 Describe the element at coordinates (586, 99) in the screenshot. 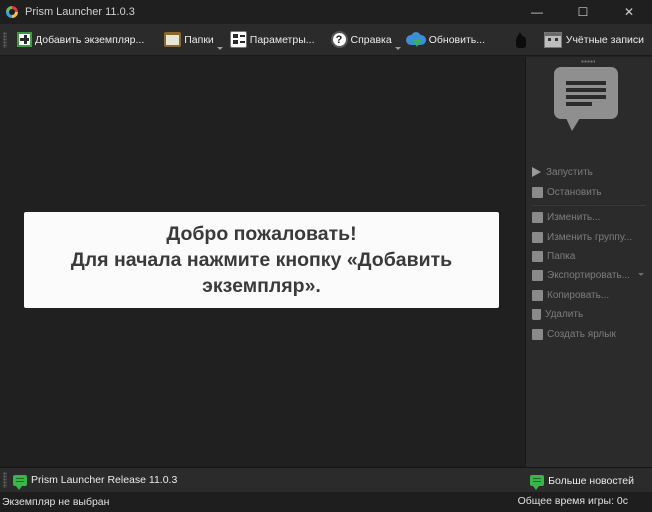

I see `news-bubble-icon` at that location.